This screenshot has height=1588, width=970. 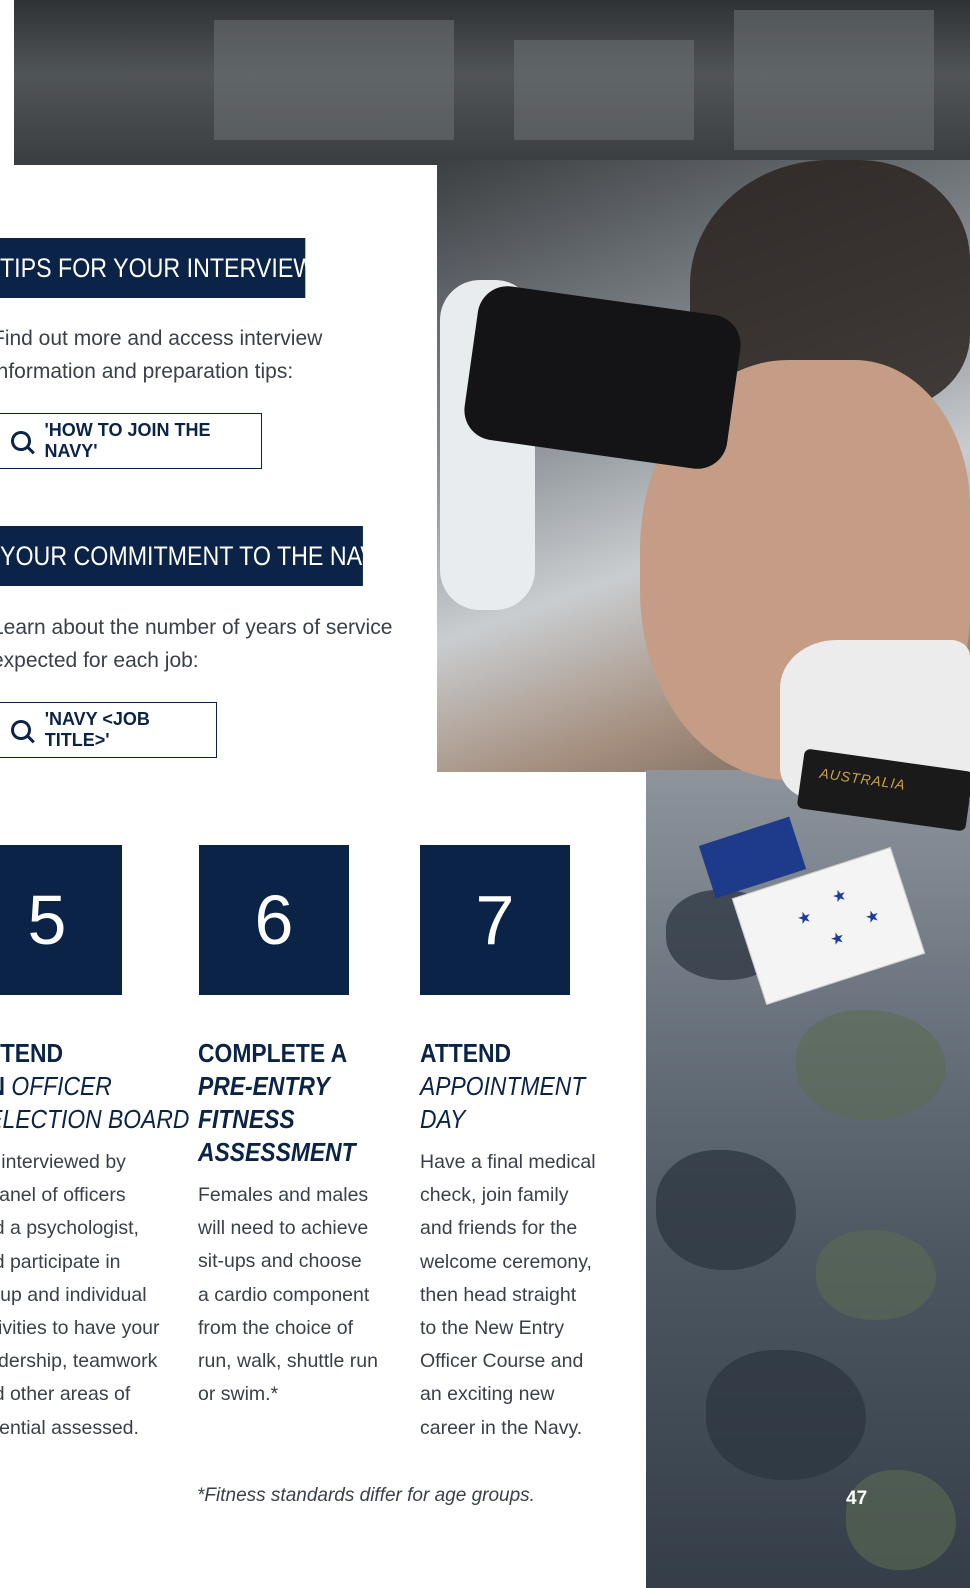 I want to click on search-how-to-join-label: 'HOW TO JOIN THE NAVY', so click(x=127, y=440).